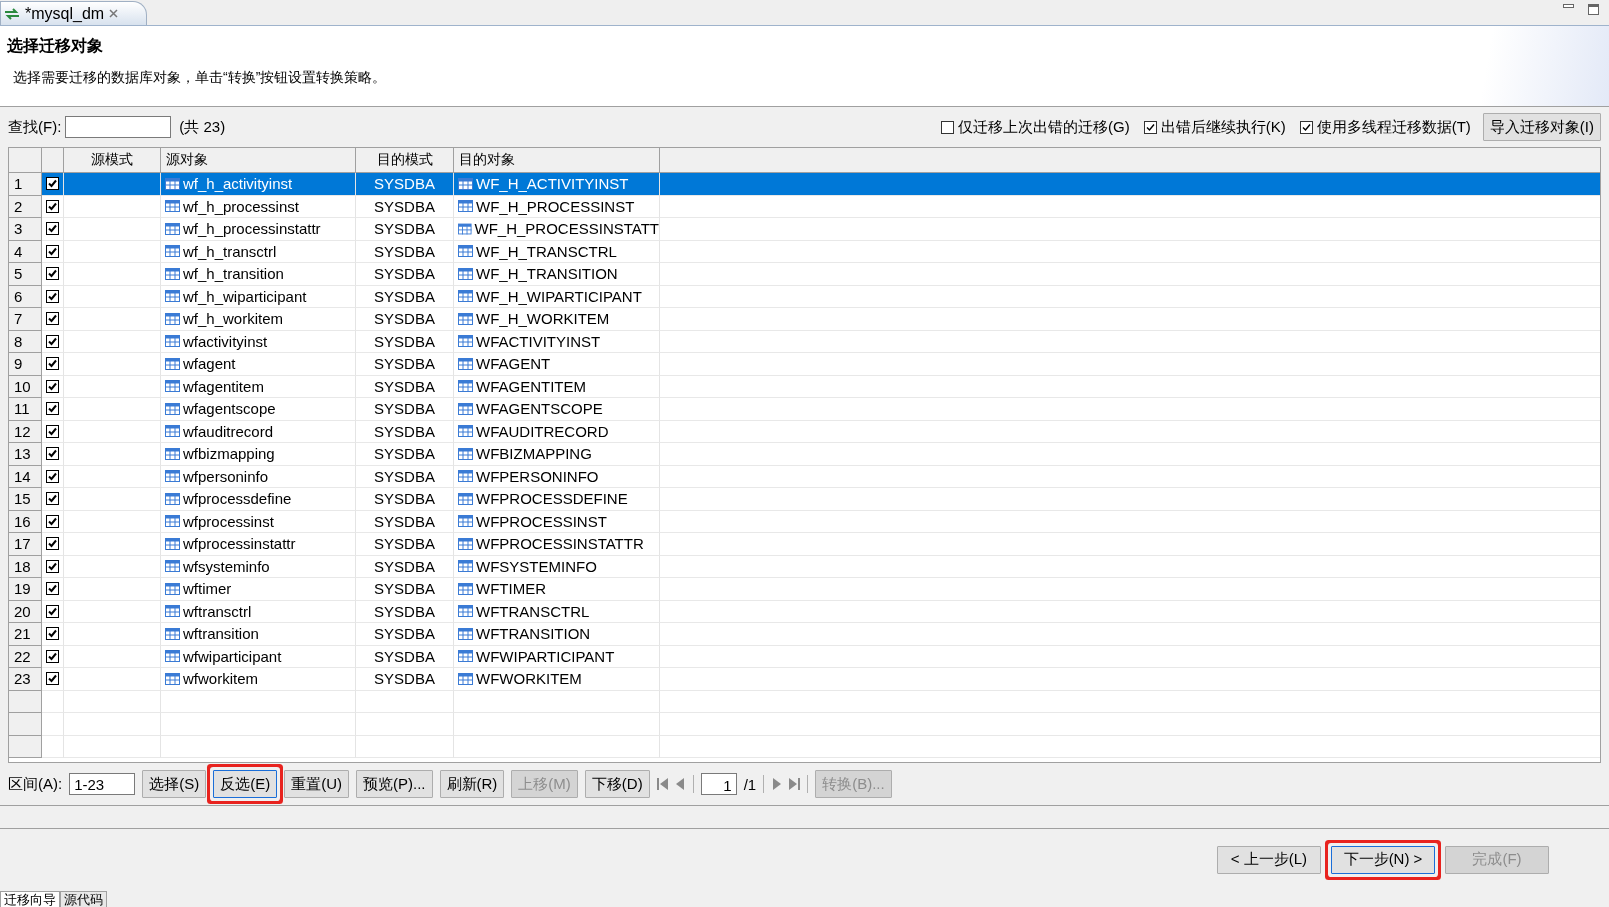  Describe the element at coordinates (804, 454) in the screenshot. I see `table-row: 13 wfbizmapping SYSDBA WFBIZMAPPING` at that location.